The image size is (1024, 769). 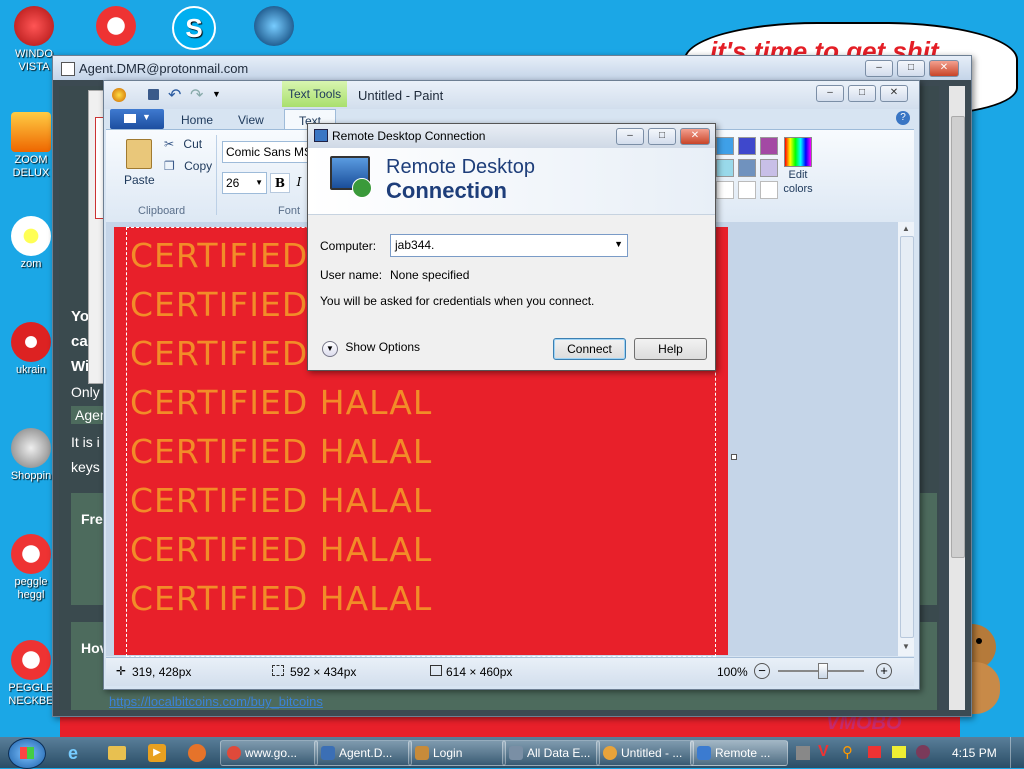 I want to click on help-icon: ?, so click(x=903, y=118).